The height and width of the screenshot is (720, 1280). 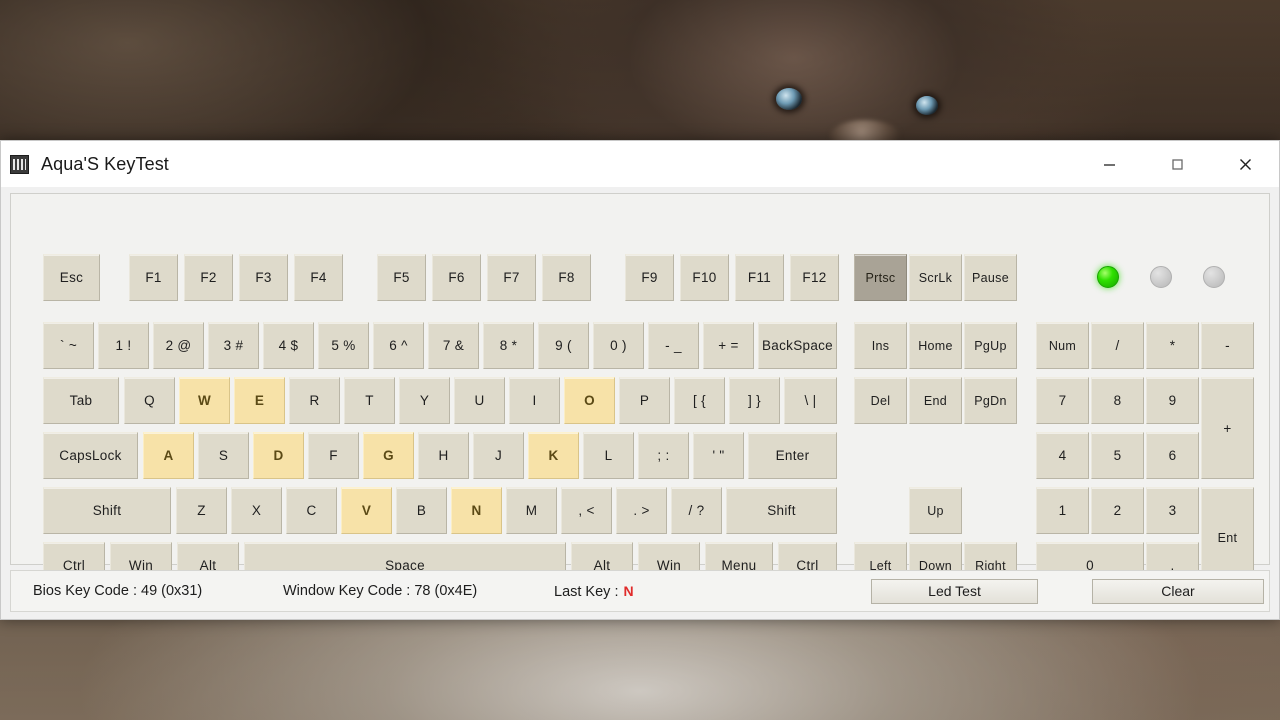 What do you see at coordinates (1117, 400) in the screenshot?
I see `key-numpad-8: 8` at bounding box center [1117, 400].